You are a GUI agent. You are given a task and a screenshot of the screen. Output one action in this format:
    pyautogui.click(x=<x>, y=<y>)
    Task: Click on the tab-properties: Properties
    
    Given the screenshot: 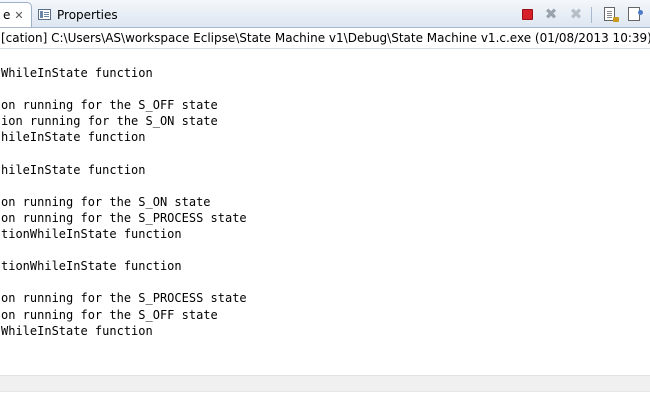 What is the action you would take?
    pyautogui.click(x=77, y=14)
    